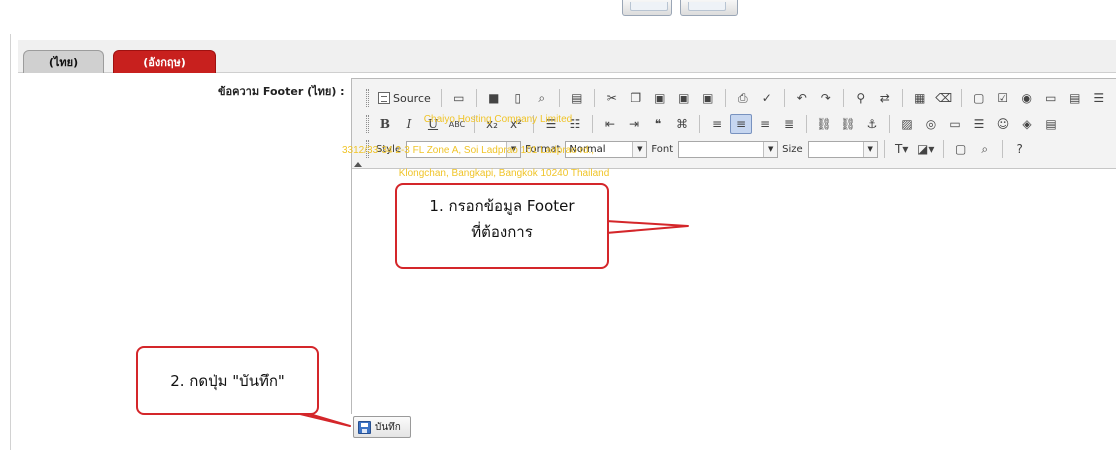  I want to click on unlink-icon: ⛓, so click(848, 124).